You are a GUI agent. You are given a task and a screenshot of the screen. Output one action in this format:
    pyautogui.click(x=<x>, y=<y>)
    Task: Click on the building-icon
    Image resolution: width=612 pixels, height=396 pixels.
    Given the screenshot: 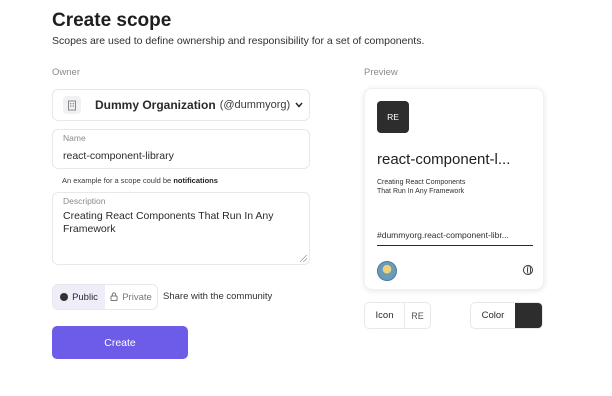 What is the action you would take?
    pyautogui.click(x=72, y=105)
    